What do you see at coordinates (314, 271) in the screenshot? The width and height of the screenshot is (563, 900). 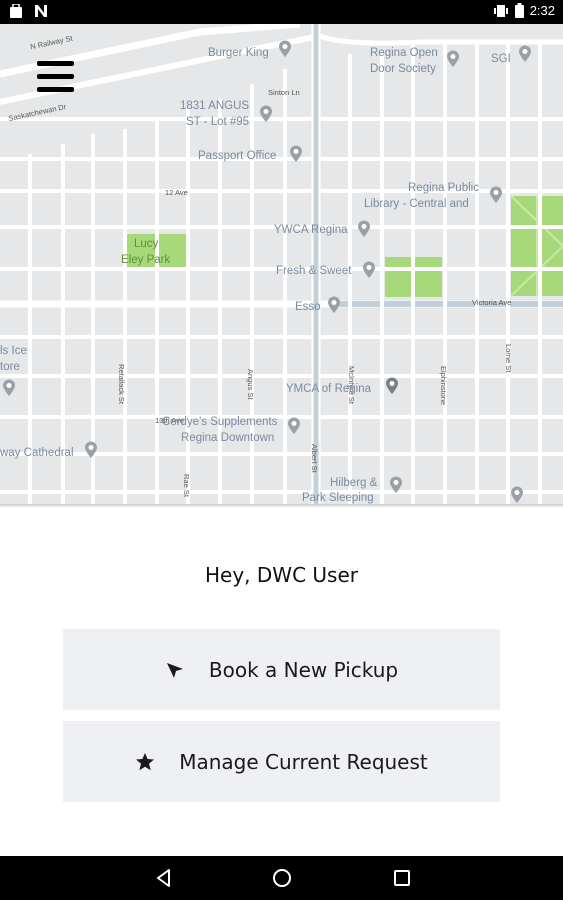 I see `map-label-fresh-sweet: Fresh & Sweet` at bounding box center [314, 271].